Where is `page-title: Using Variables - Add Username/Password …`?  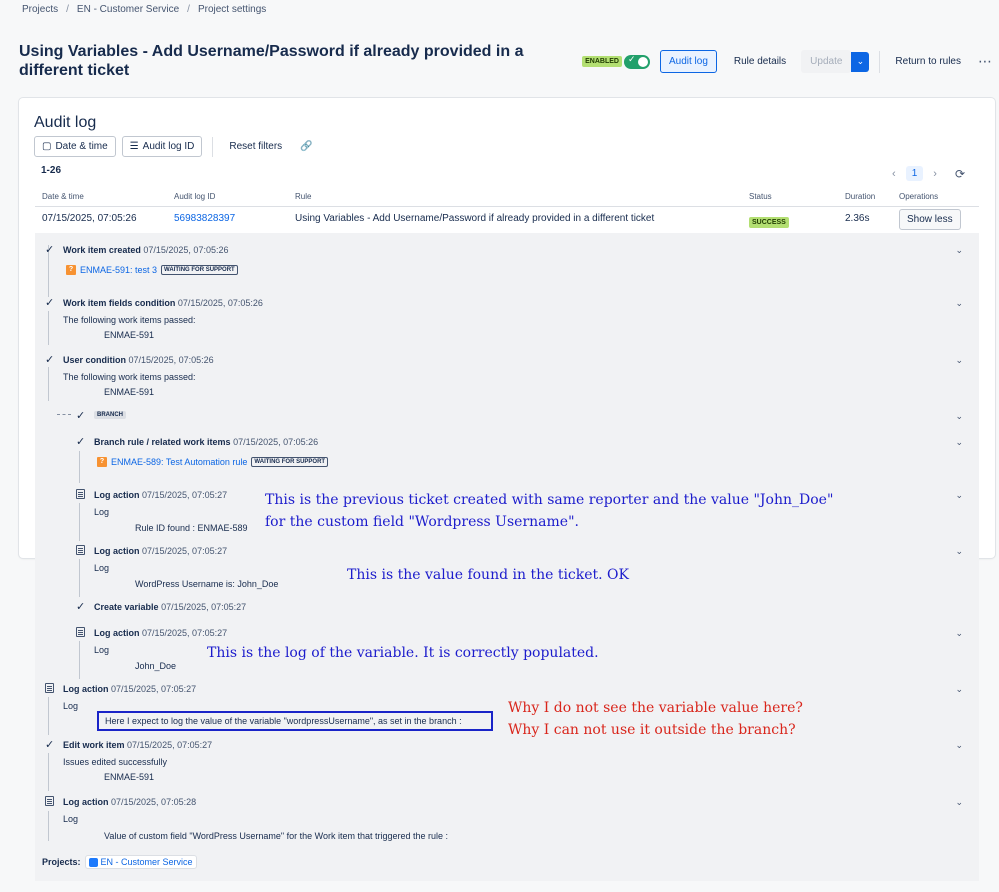 page-title: Using Variables - Add Username/Password … is located at coordinates (271, 61).